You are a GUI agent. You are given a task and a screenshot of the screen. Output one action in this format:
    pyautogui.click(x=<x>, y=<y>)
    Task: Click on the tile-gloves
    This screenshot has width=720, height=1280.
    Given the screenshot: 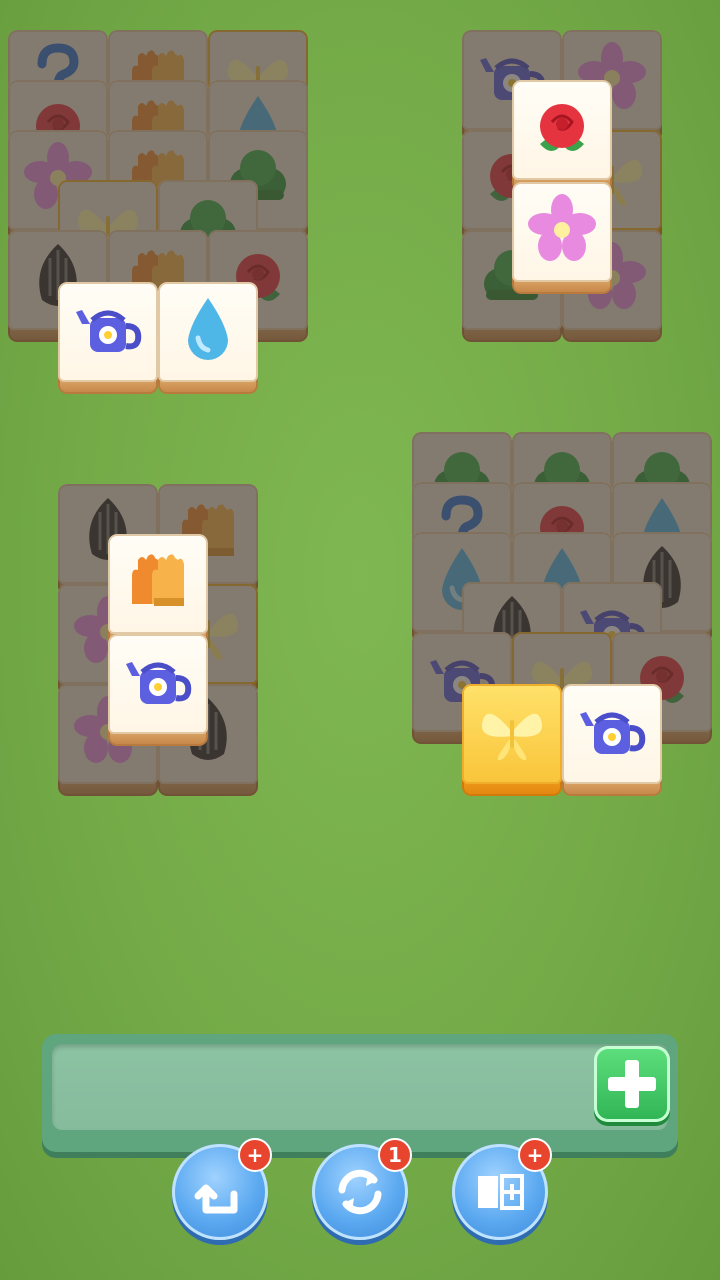 What is the action you would take?
    pyautogui.click(x=158, y=590)
    